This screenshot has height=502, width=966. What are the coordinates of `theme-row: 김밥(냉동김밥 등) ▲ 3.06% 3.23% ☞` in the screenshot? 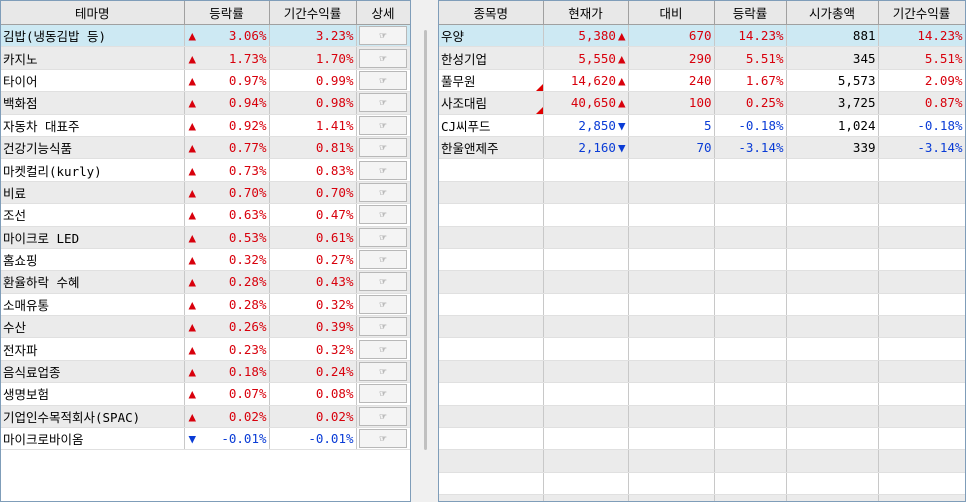 It's located at (205, 36).